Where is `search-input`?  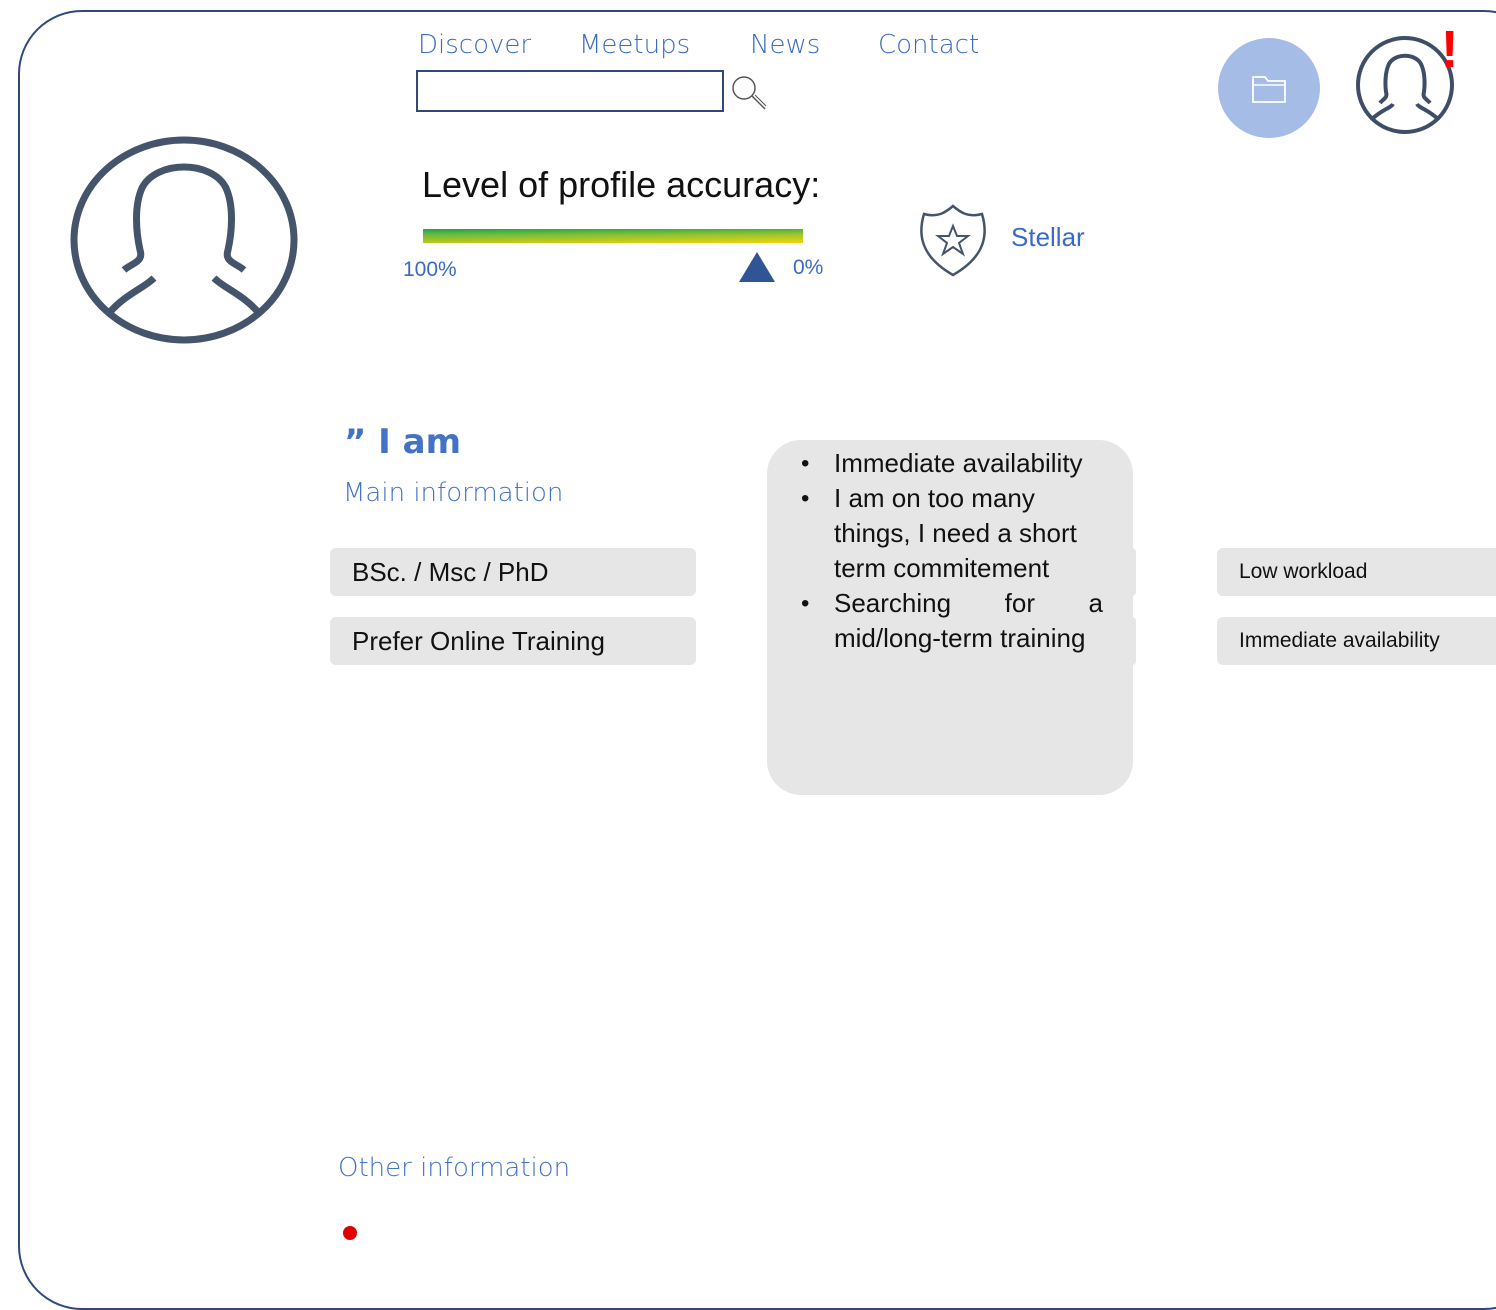
search-input is located at coordinates (570, 91).